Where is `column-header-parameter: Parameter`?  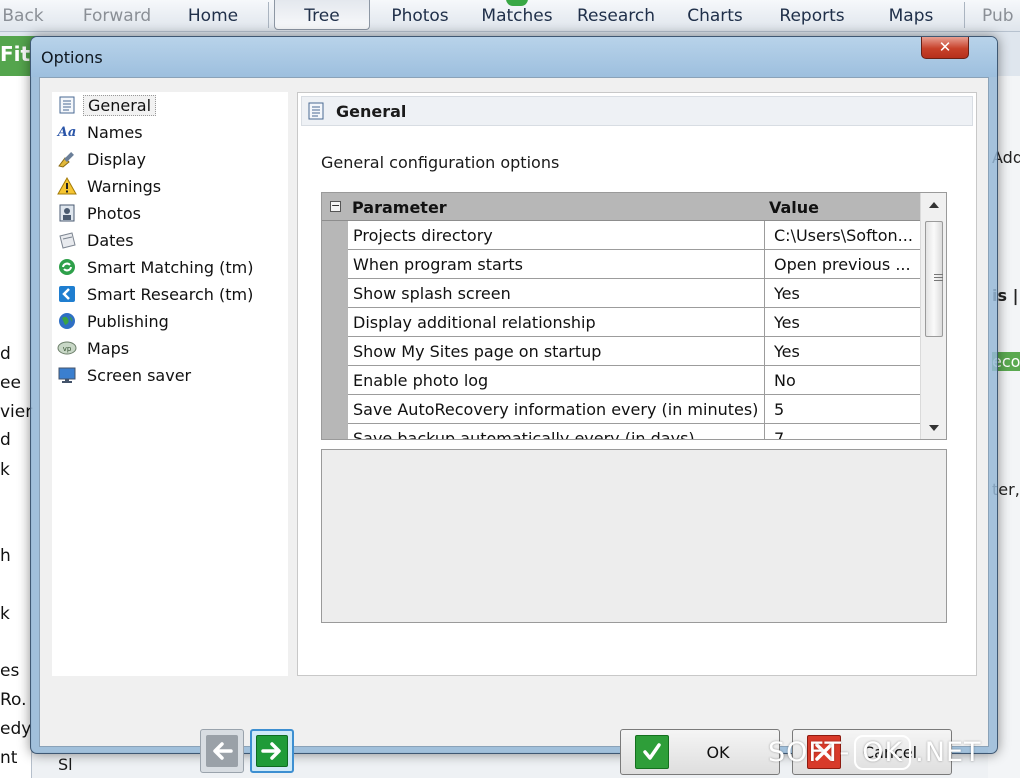 column-header-parameter: Parameter is located at coordinates (399, 207).